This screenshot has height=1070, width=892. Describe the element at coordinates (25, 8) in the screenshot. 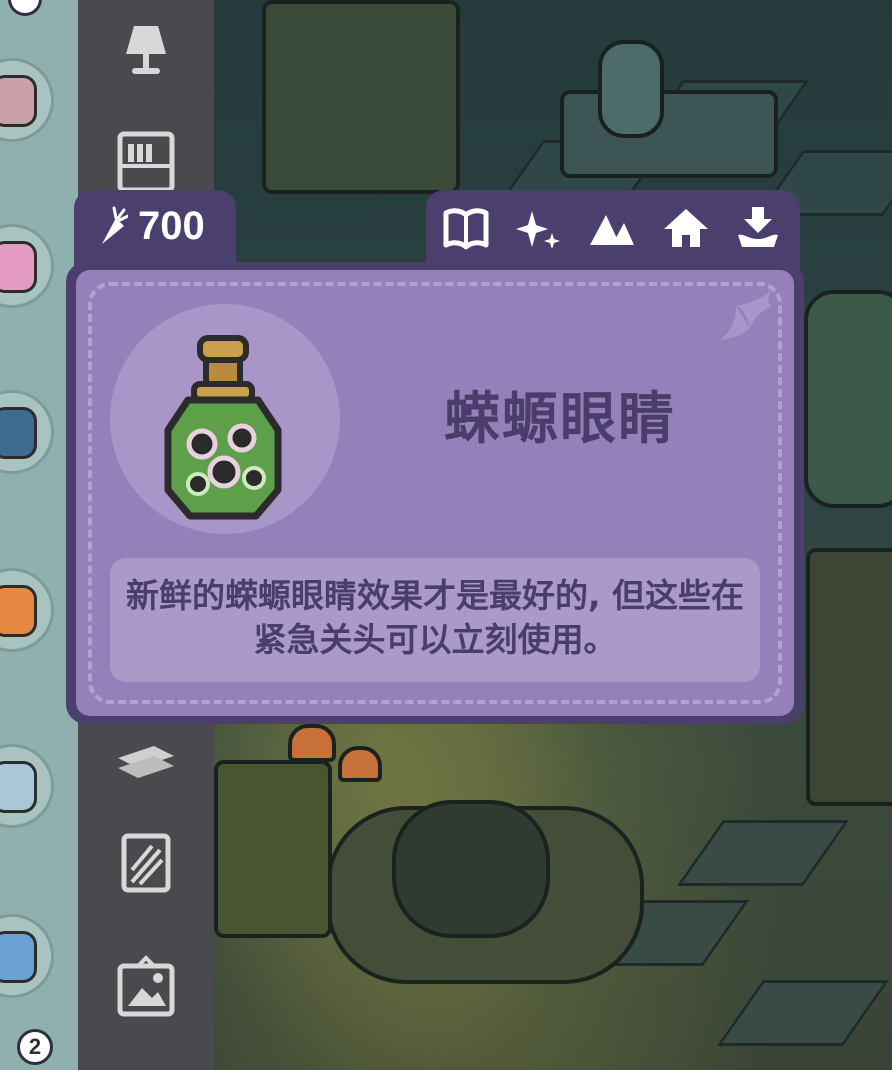

I see `notification-badge` at that location.